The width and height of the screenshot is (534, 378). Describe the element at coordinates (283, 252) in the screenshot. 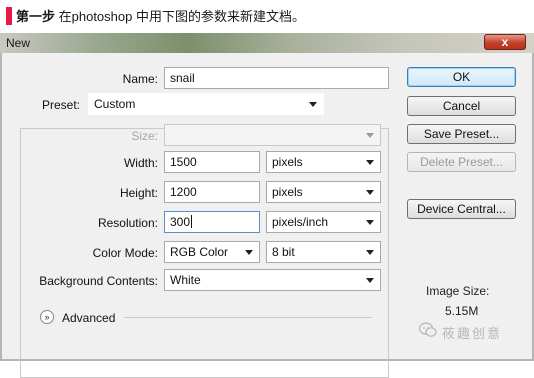

I see `bit-depth-value: 8 bit` at that location.